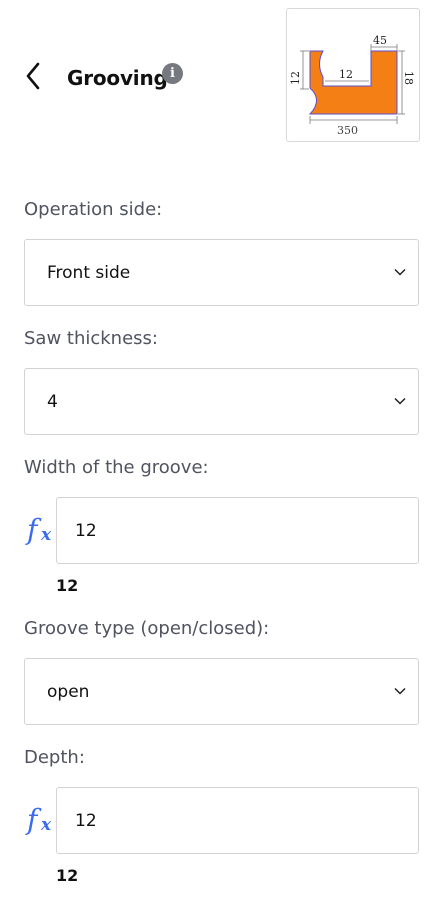 This screenshot has height=903, width=433. What do you see at coordinates (93, 209) in the screenshot?
I see `operation-side-label: Operation side:` at bounding box center [93, 209].